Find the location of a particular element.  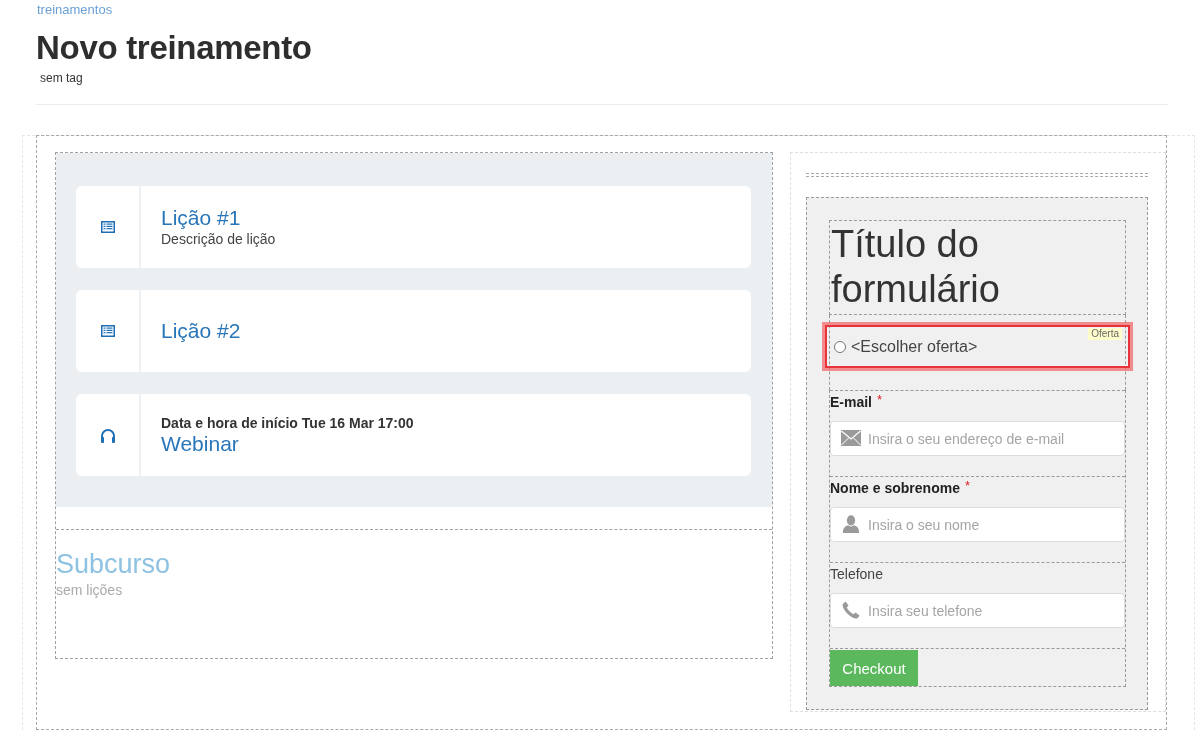

field-label: Telefone is located at coordinates (856, 574).